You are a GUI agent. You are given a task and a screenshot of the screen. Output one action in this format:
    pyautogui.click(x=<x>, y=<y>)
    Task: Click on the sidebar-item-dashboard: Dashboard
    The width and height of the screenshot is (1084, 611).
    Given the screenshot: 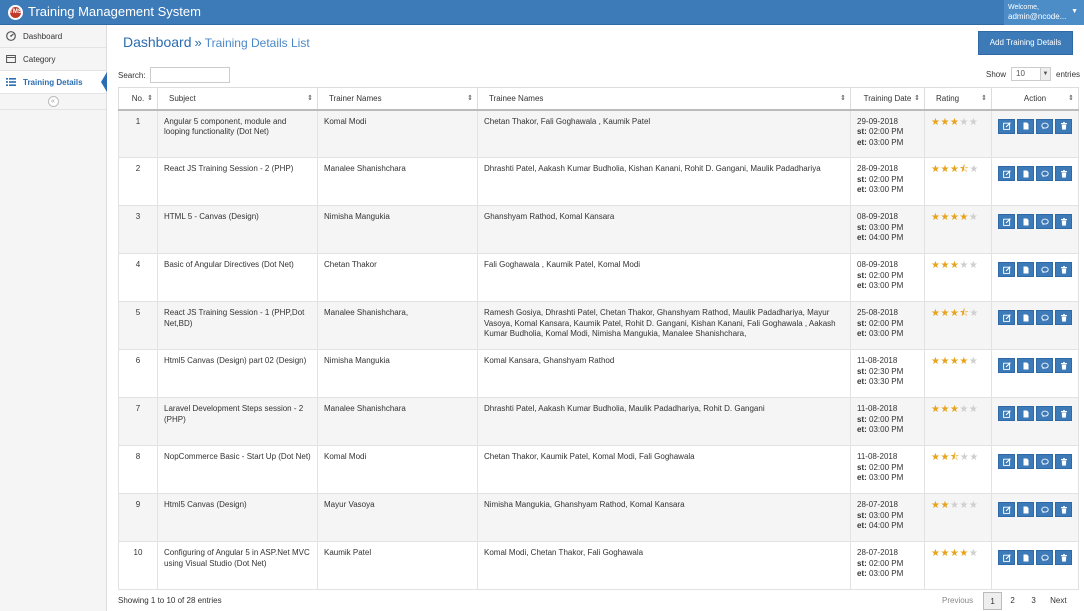 What is the action you would take?
    pyautogui.click(x=53, y=36)
    